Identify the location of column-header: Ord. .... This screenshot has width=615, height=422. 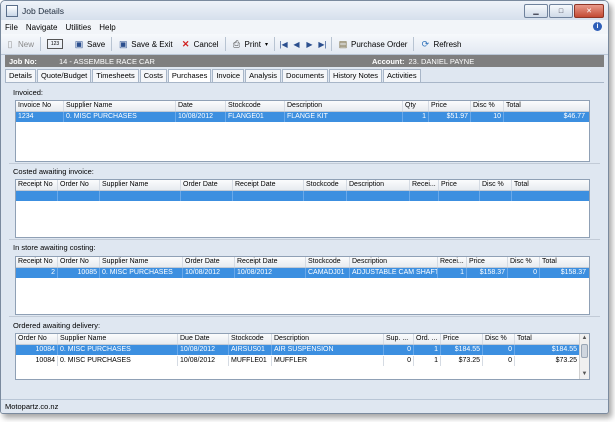
(427, 339).